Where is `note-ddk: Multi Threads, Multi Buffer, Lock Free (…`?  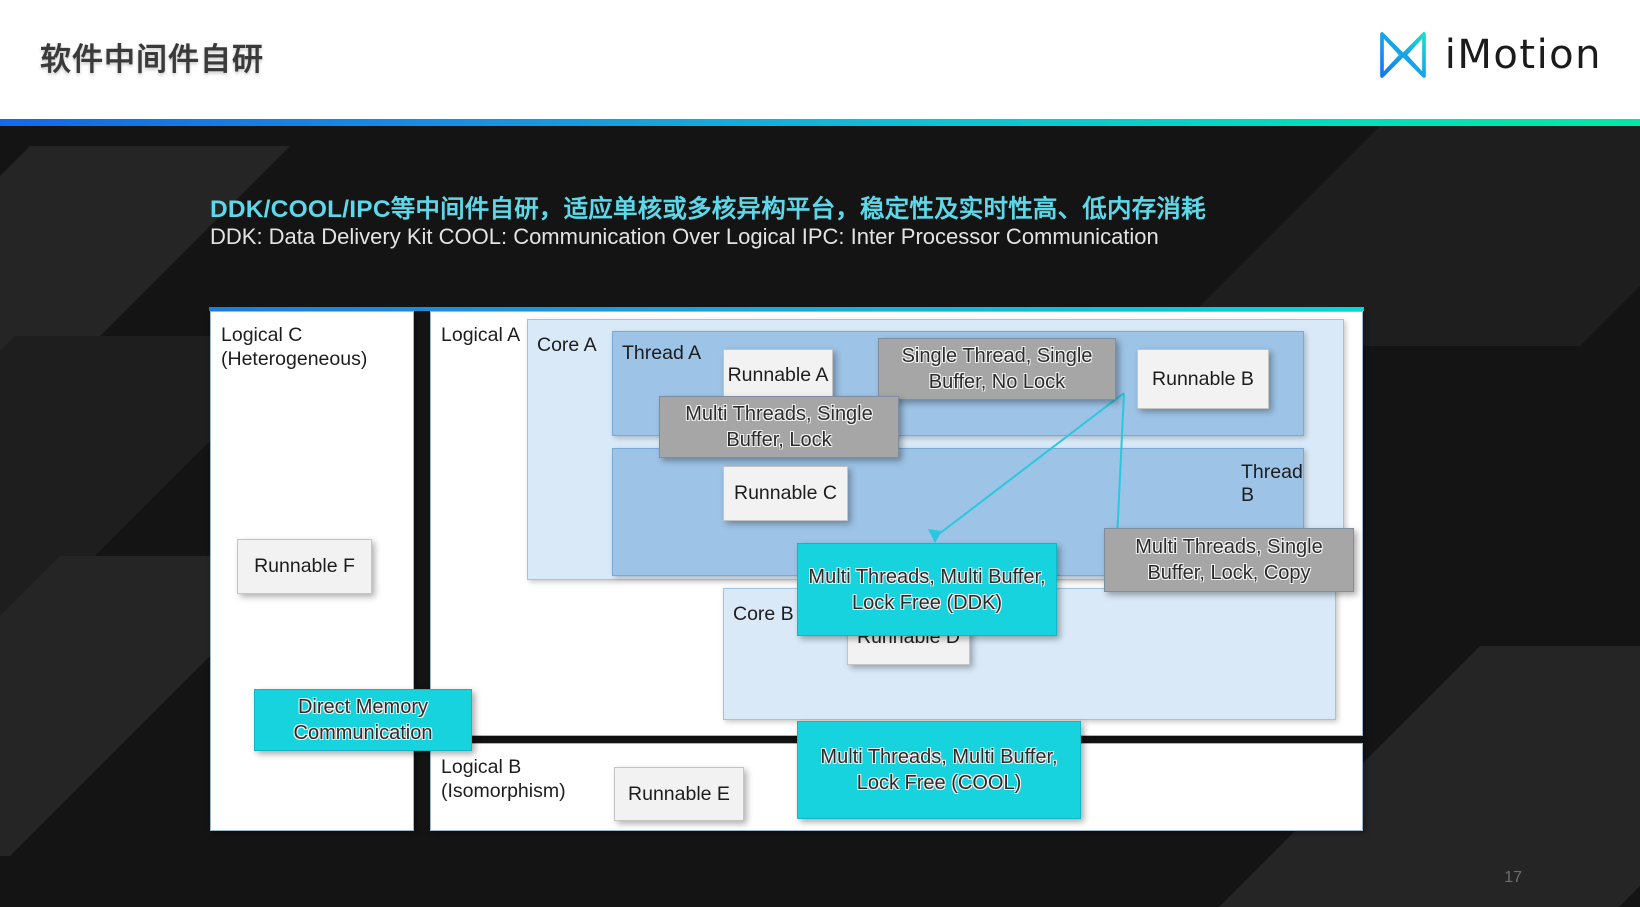
note-ddk: Multi Threads, Multi Buffer, Lock Free (… is located at coordinates (927, 589).